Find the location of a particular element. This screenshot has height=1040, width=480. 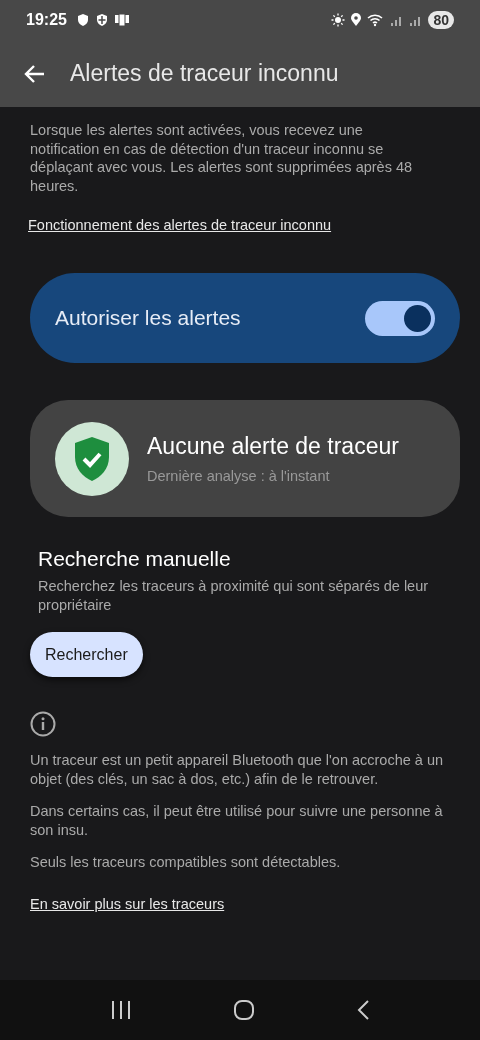

back-arrow-icon is located at coordinates (35, 73).